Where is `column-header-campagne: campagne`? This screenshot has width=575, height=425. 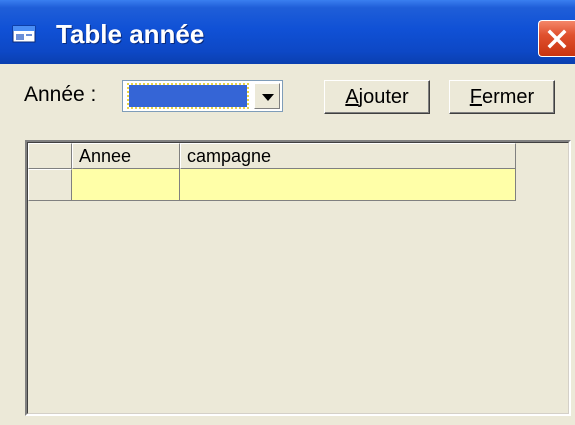 column-header-campagne: campagne is located at coordinates (348, 156).